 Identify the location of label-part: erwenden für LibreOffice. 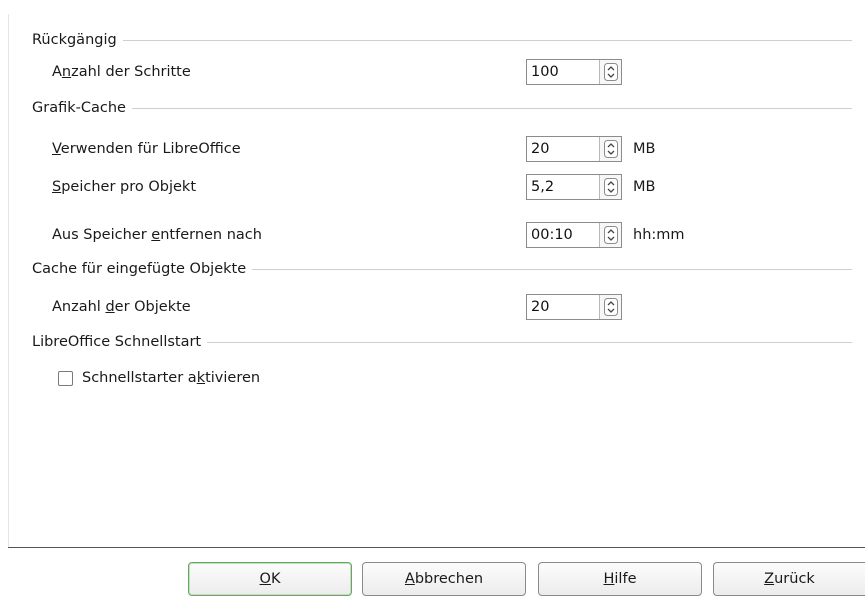
(150, 149).